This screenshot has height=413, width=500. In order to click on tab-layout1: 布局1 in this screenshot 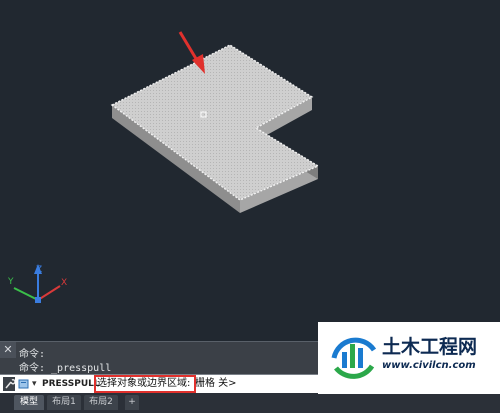, I will do `click(64, 402)`.